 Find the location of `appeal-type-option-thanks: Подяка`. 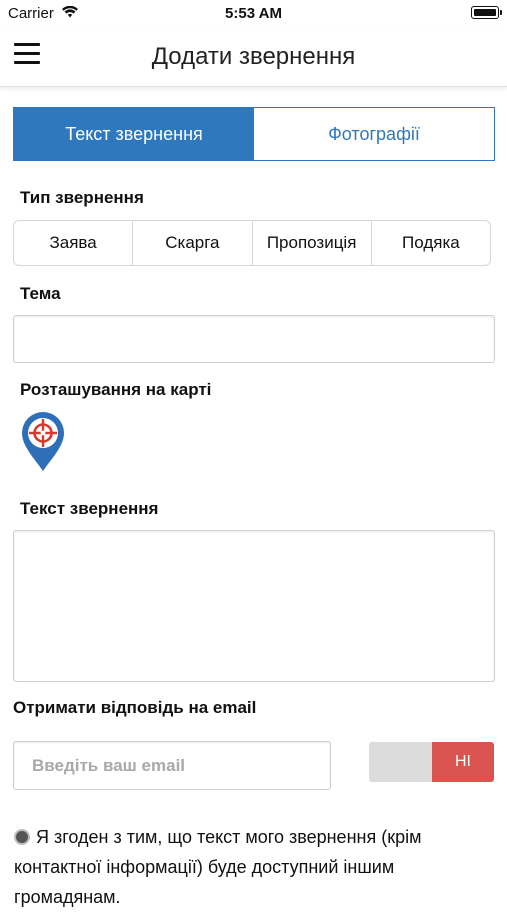

appeal-type-option-thanks: Подяка is located at coordinates (431, 243).